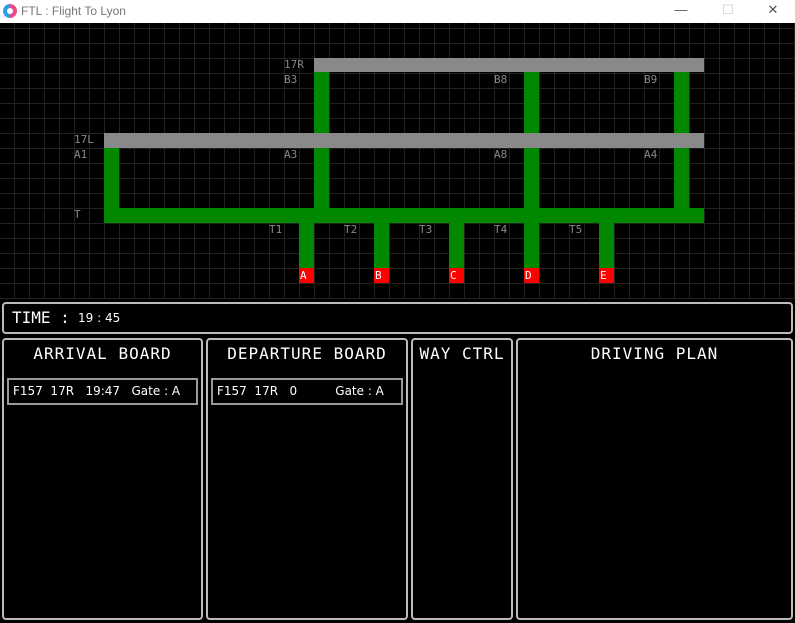 The height and width of the screenshot is (623, 795). What do you see at coordinates (531, 275) in the screenshot?
I see `gate-d: D` at bounding box center [531, 275].